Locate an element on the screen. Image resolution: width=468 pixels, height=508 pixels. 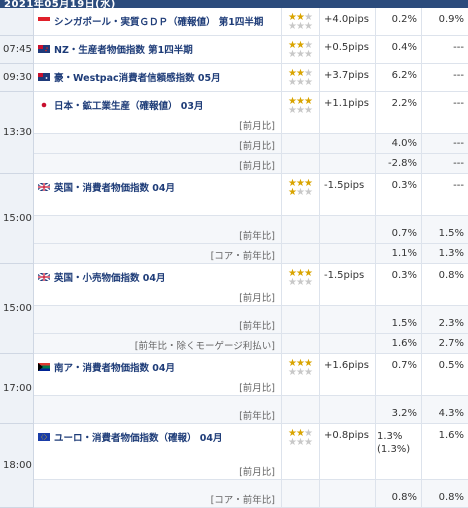
event-name: 南ア・消費者物価指数 04月 is located at coordinates (158, 367).